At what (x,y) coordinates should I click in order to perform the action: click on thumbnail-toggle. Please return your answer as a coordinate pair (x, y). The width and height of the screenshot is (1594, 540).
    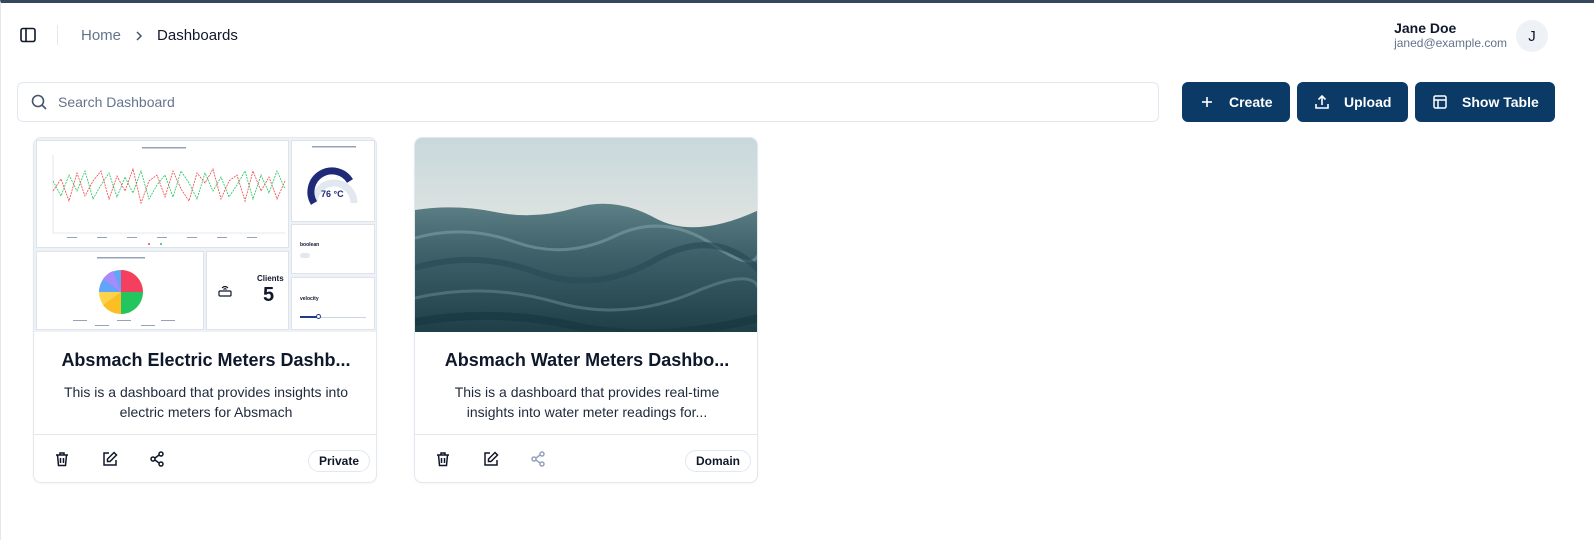
    Looking at the image, I should click on (305, 255).